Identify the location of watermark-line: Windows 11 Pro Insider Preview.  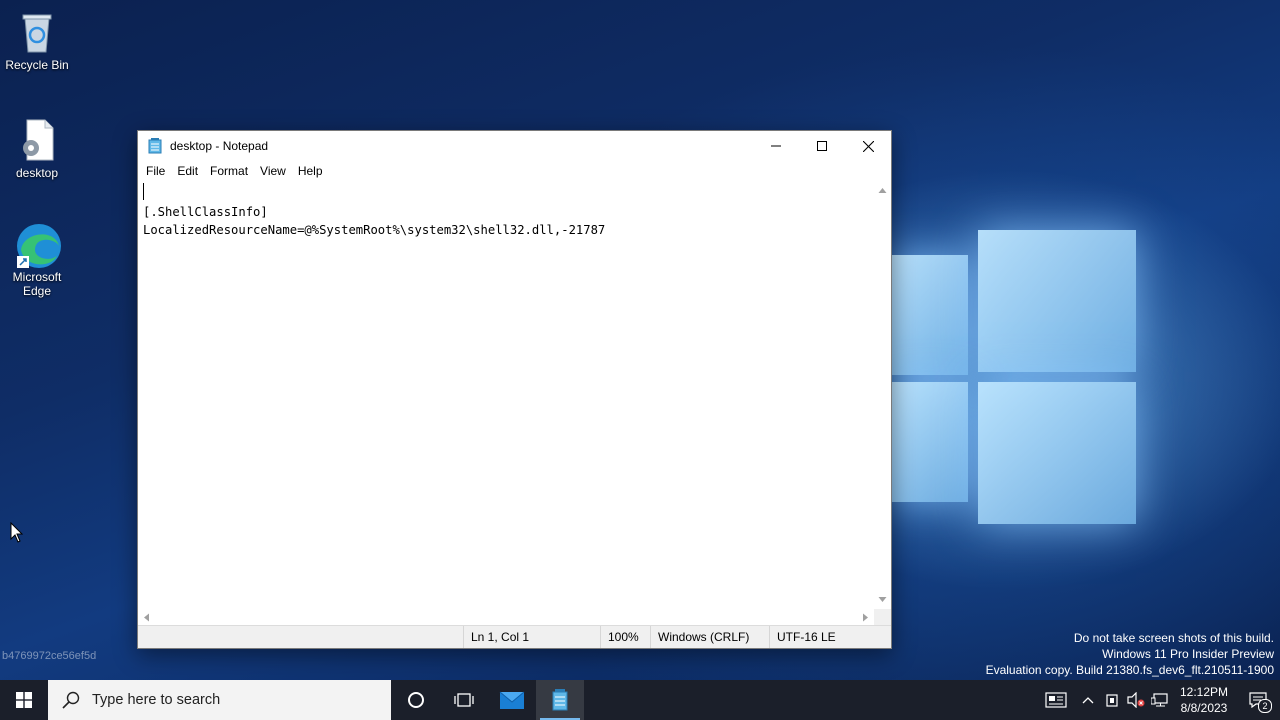
(1188, 654).